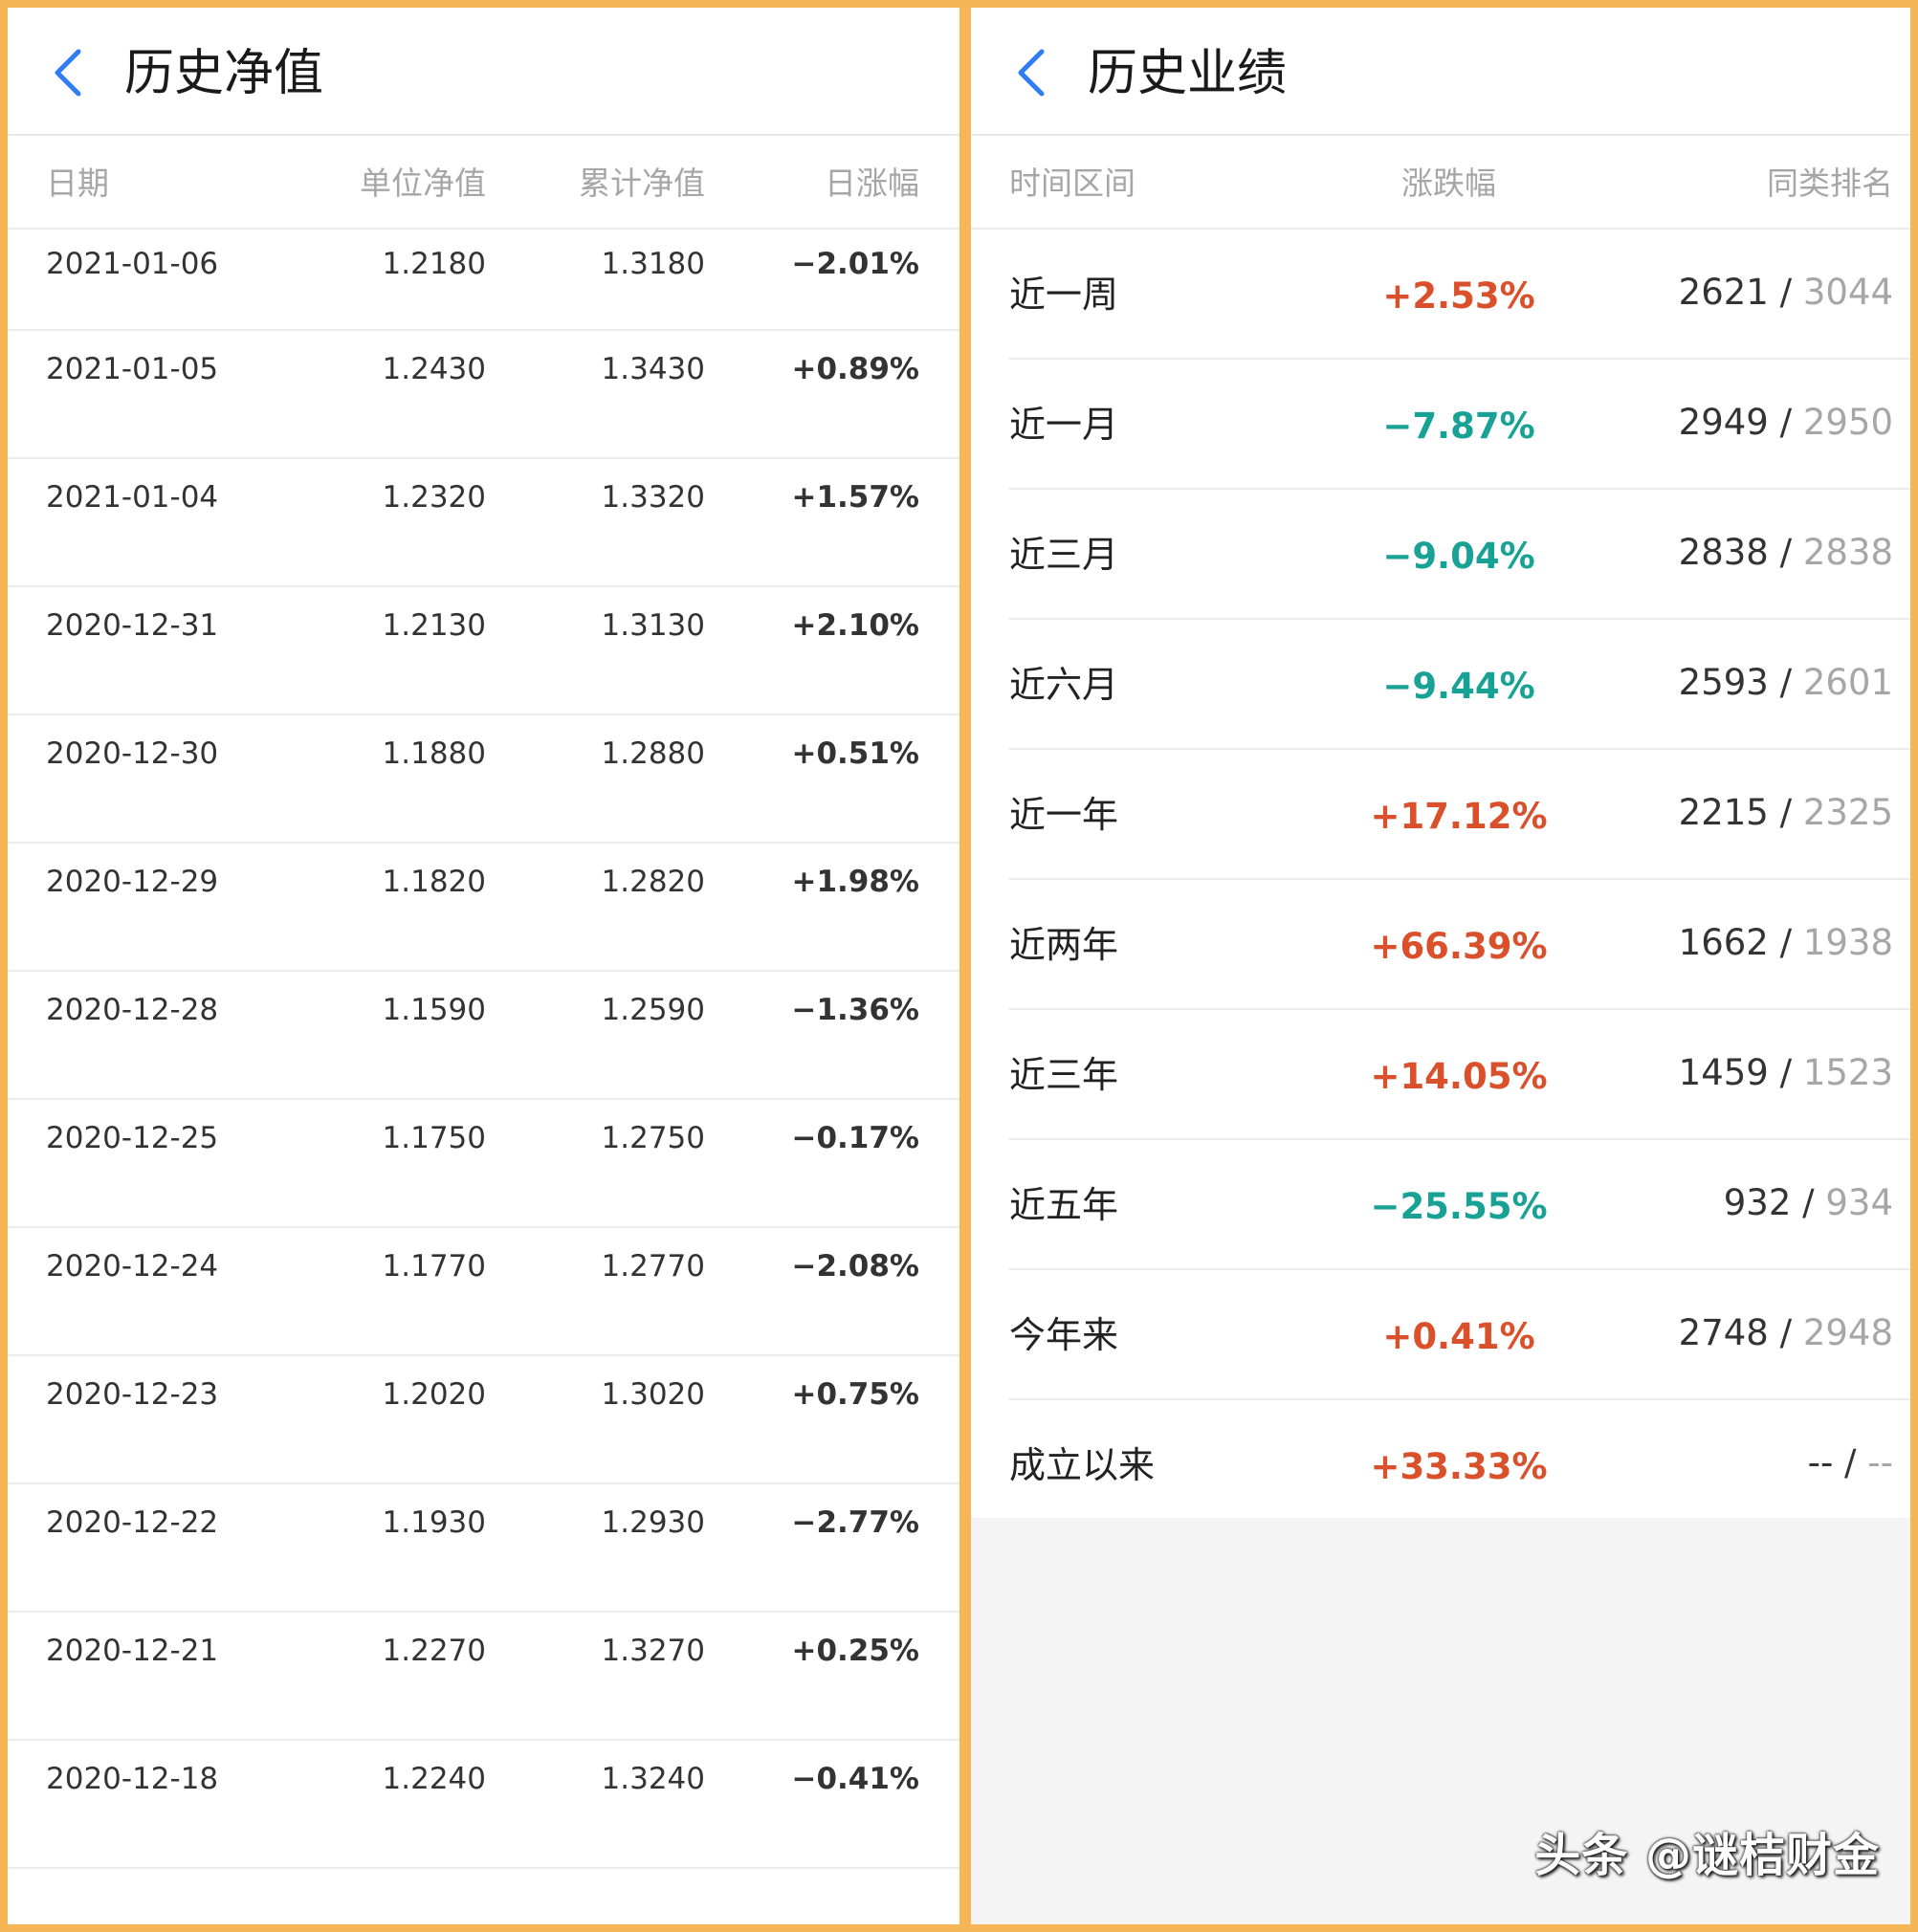 The image size is (1918, 1932). Describe the element at coordinates (1459, 295) in the screenshot. I see `table-row: 近一周 +2.53% 2621 / 3044` at that location.